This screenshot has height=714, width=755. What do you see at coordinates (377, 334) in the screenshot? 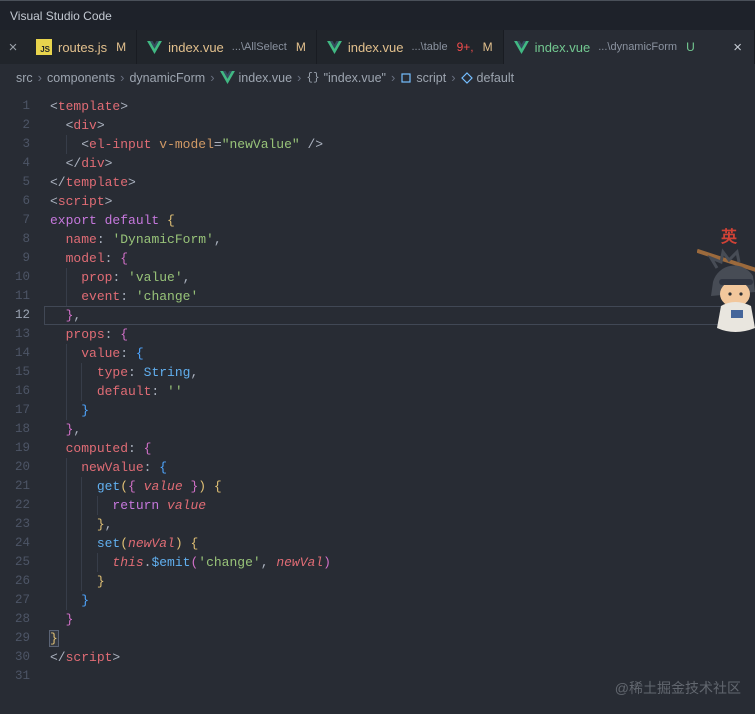
I see `code-line: 13 props: {` at bounding box center [377, 334].